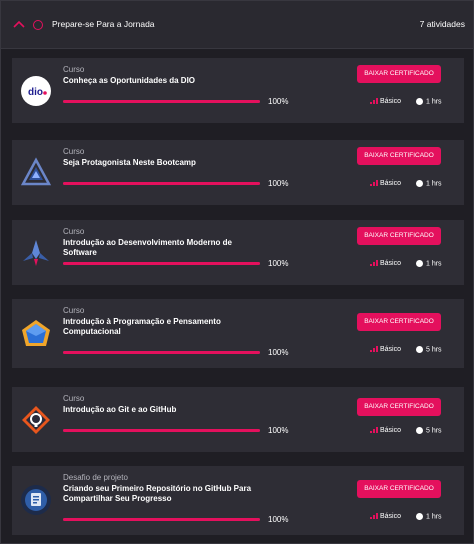 This screenshot has width=474, height=544. What do you see at coordinates (36, 500) in the screenshot?
I see `repository-logo-icon` at bounding box center [36, 500].